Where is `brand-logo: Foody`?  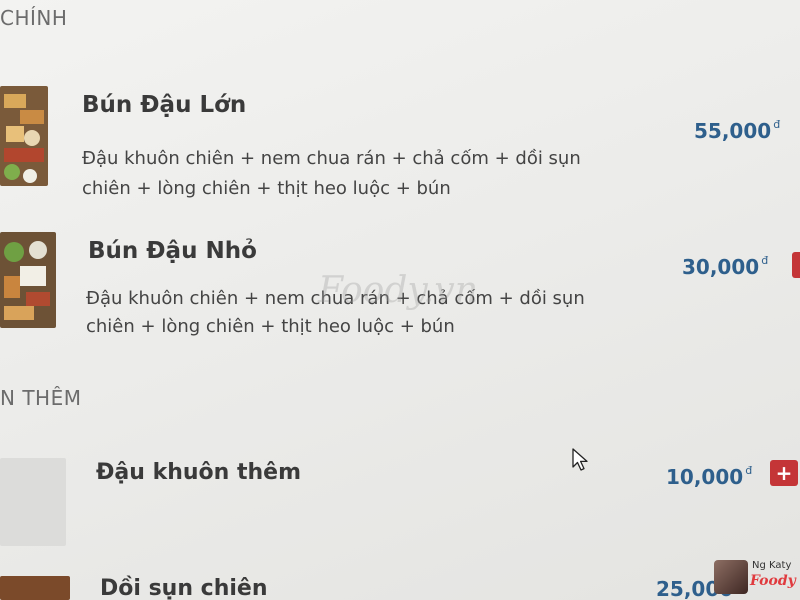 brand-logo: Foody is located at coordinates (773, 581).